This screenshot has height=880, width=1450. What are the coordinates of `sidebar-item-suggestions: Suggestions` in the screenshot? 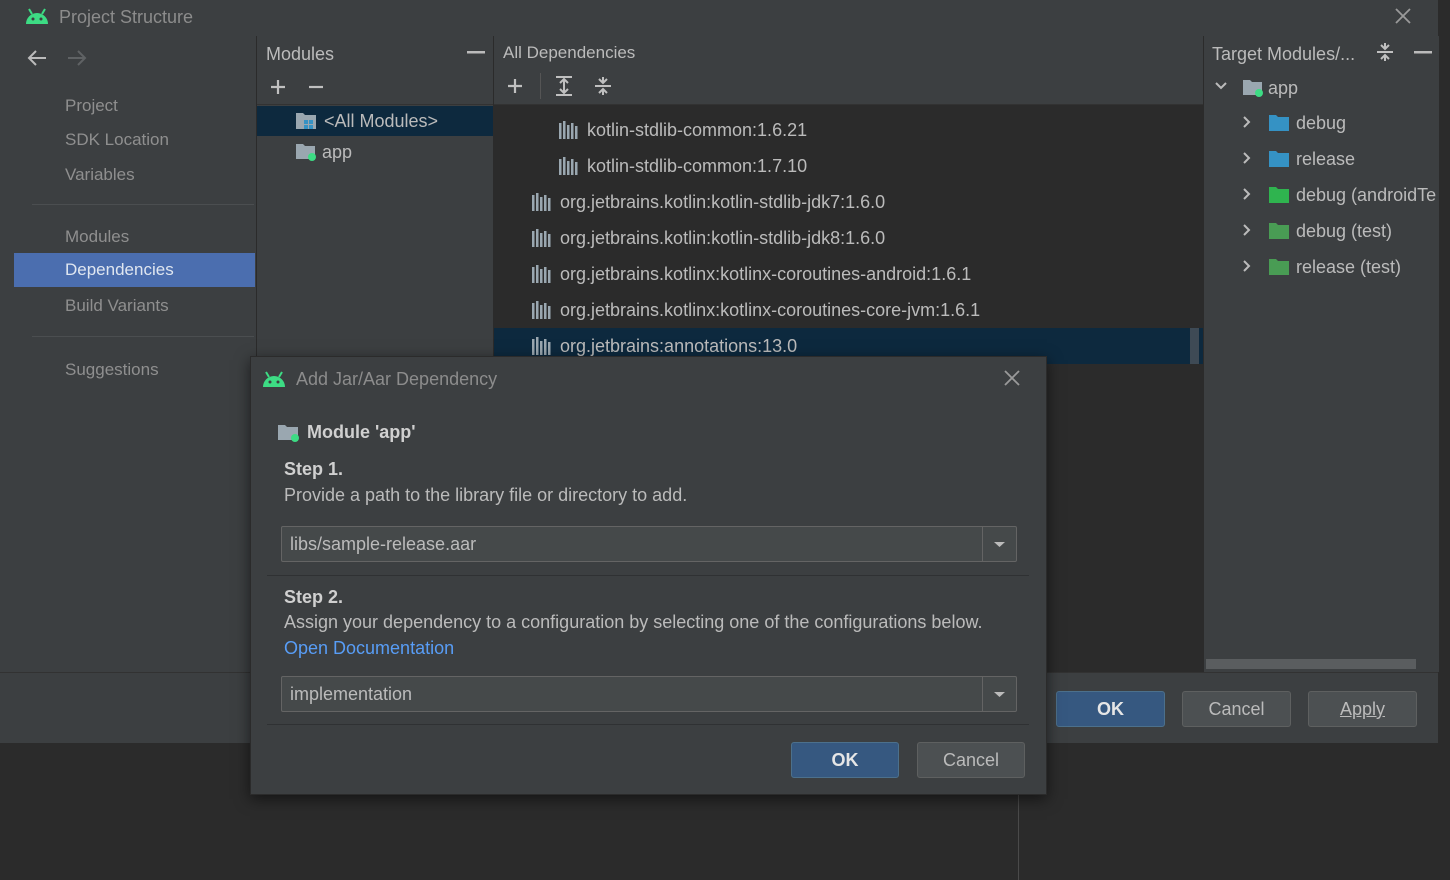 It's located at (134, 370).